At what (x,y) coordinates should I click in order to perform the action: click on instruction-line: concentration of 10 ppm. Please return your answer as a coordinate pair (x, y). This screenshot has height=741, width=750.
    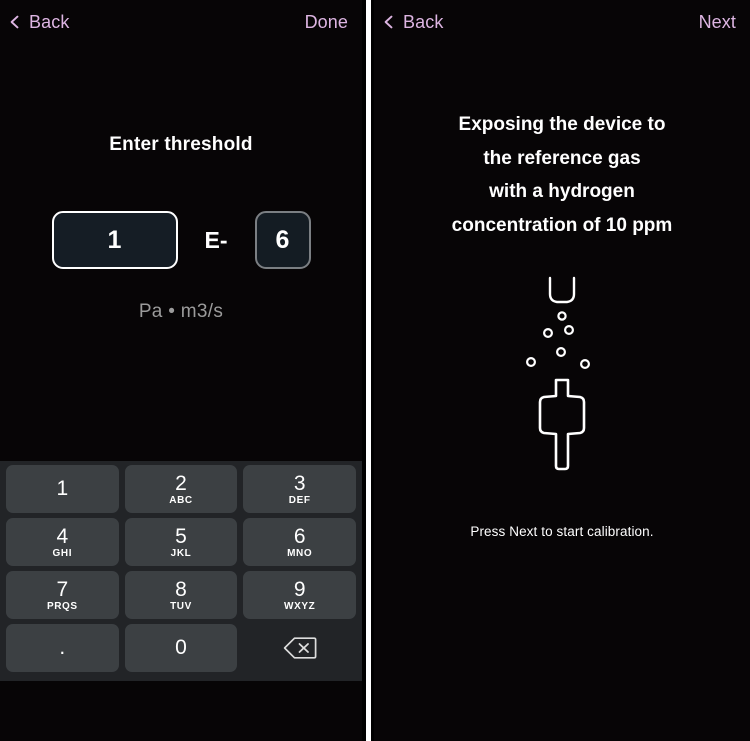
    Looking at the image, I should click on (562, 225).